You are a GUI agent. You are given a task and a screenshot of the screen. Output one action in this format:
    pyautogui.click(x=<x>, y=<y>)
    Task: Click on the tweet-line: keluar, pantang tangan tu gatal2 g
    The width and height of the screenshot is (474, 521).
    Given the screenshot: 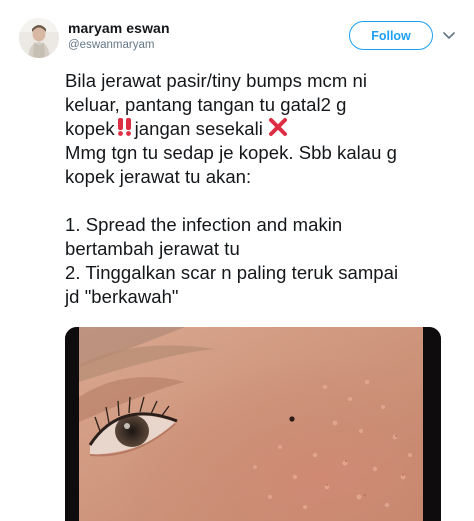 What is the action you would take?
    pyautogui.click(x=206, y=104)
    